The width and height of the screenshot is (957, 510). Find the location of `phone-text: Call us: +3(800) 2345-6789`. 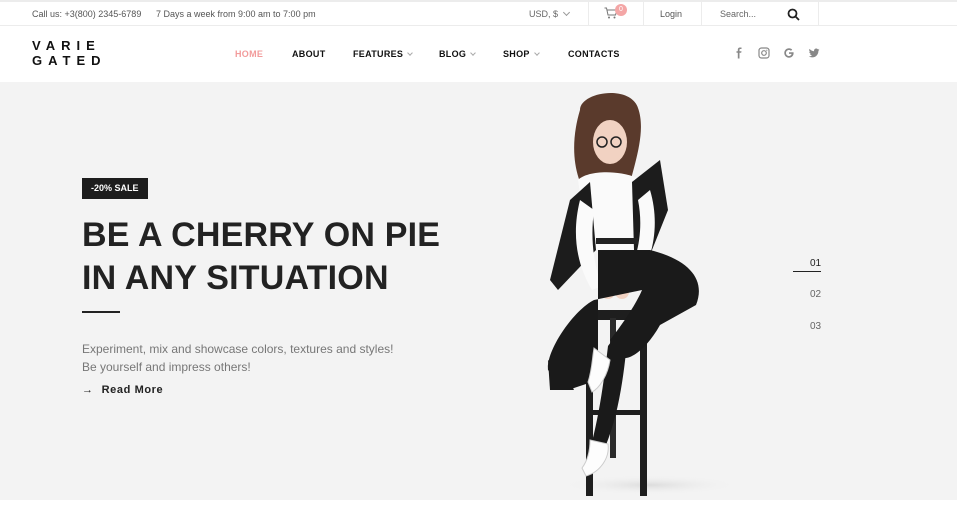

phone-text: Call us: +3(800) 2345-6789 is located at coordinates (87, 14).